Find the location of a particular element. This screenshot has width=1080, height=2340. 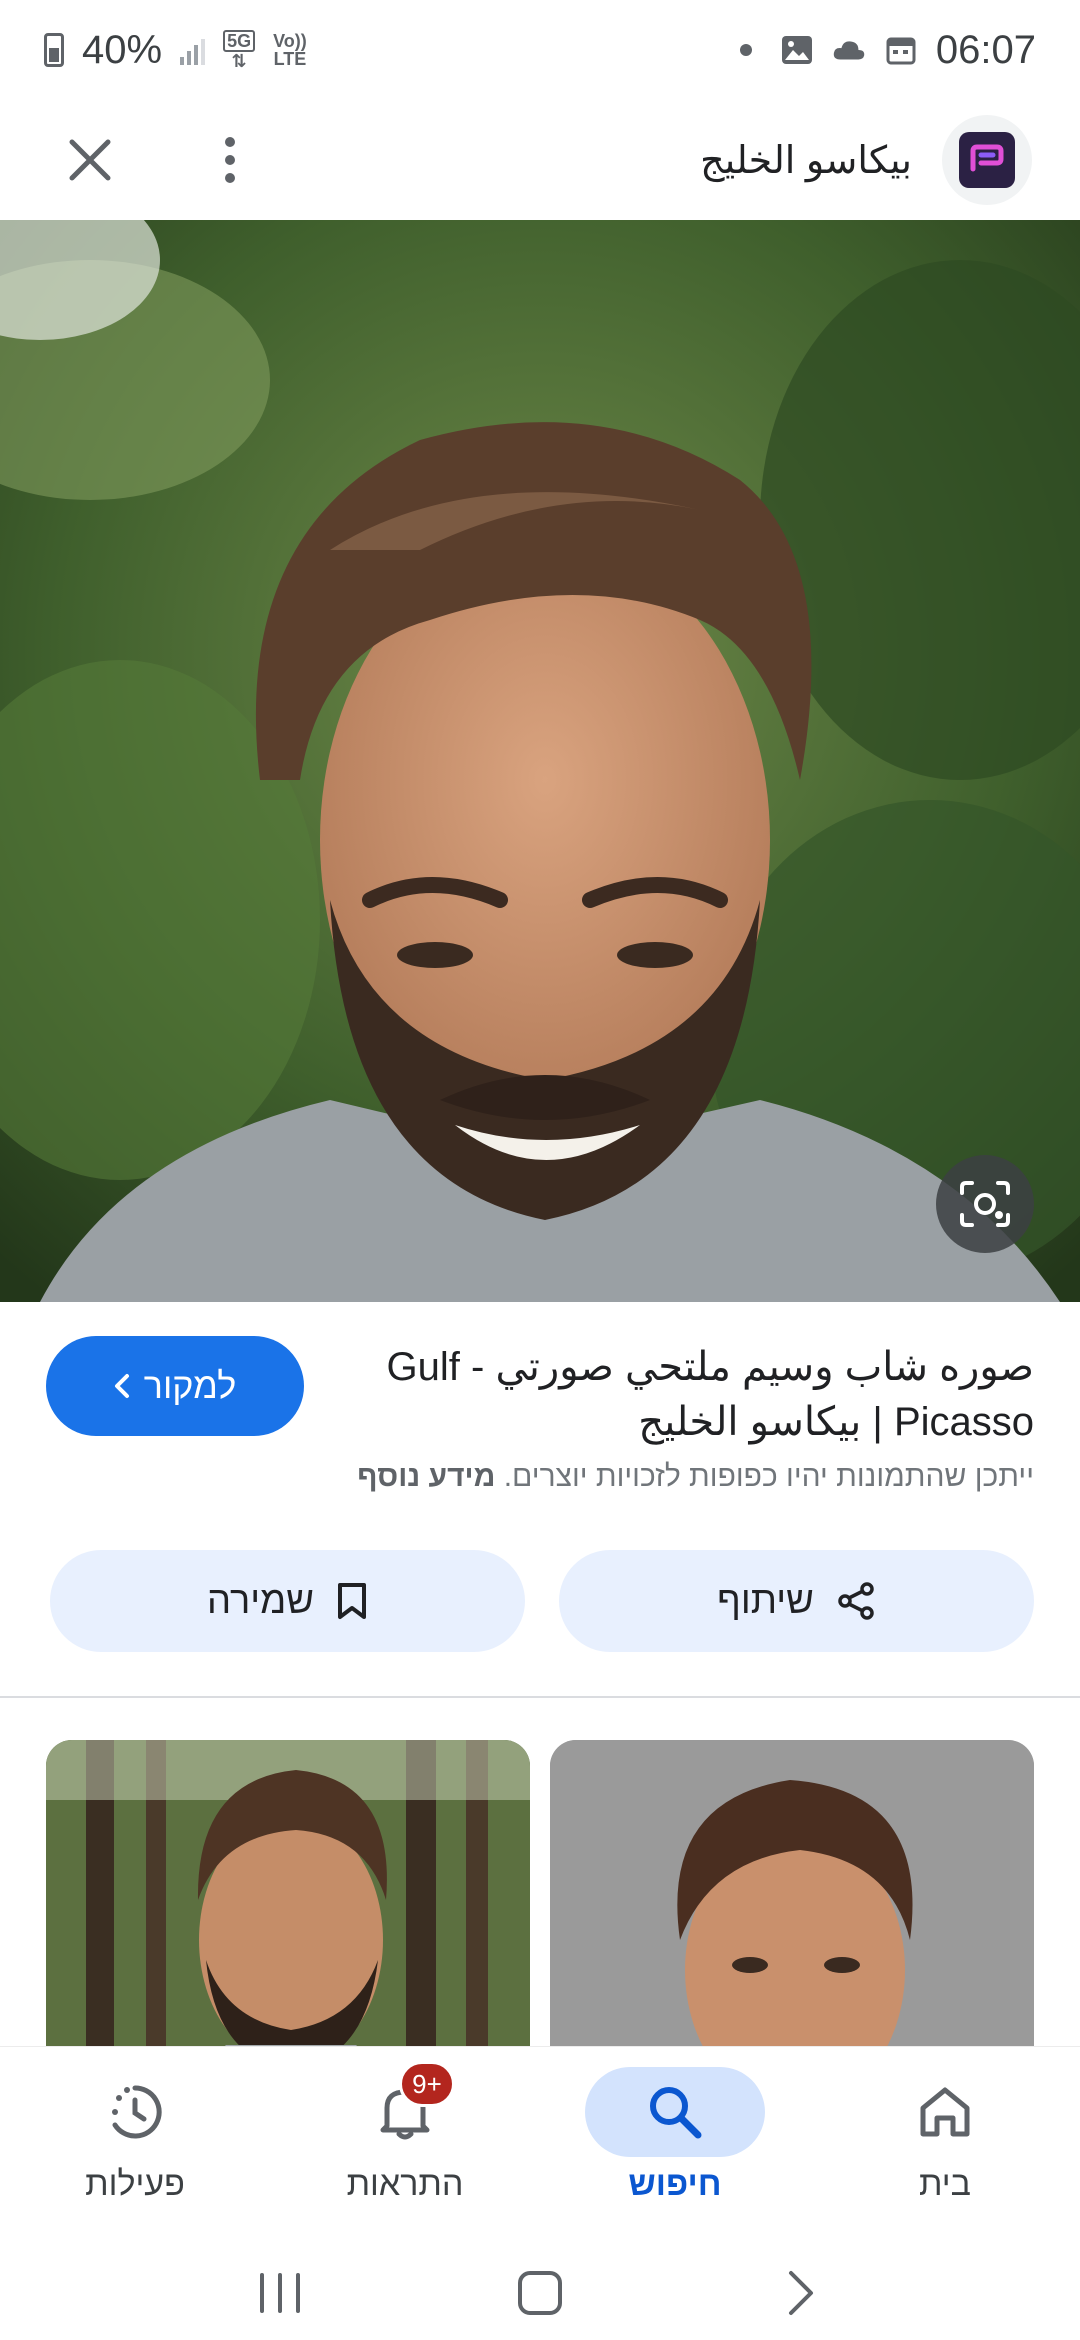

back-system-button is located at coordinates (800, 2293).